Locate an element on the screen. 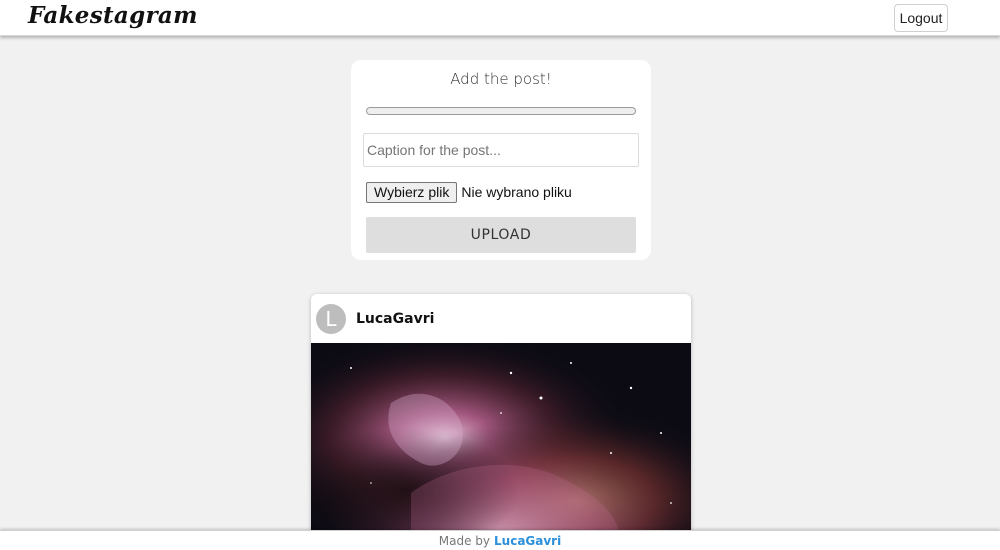 This screenshot has width=1000, height=550. file-picker: Wybierz plik Nie wybrano pliku is located at coordinates (469, 192).